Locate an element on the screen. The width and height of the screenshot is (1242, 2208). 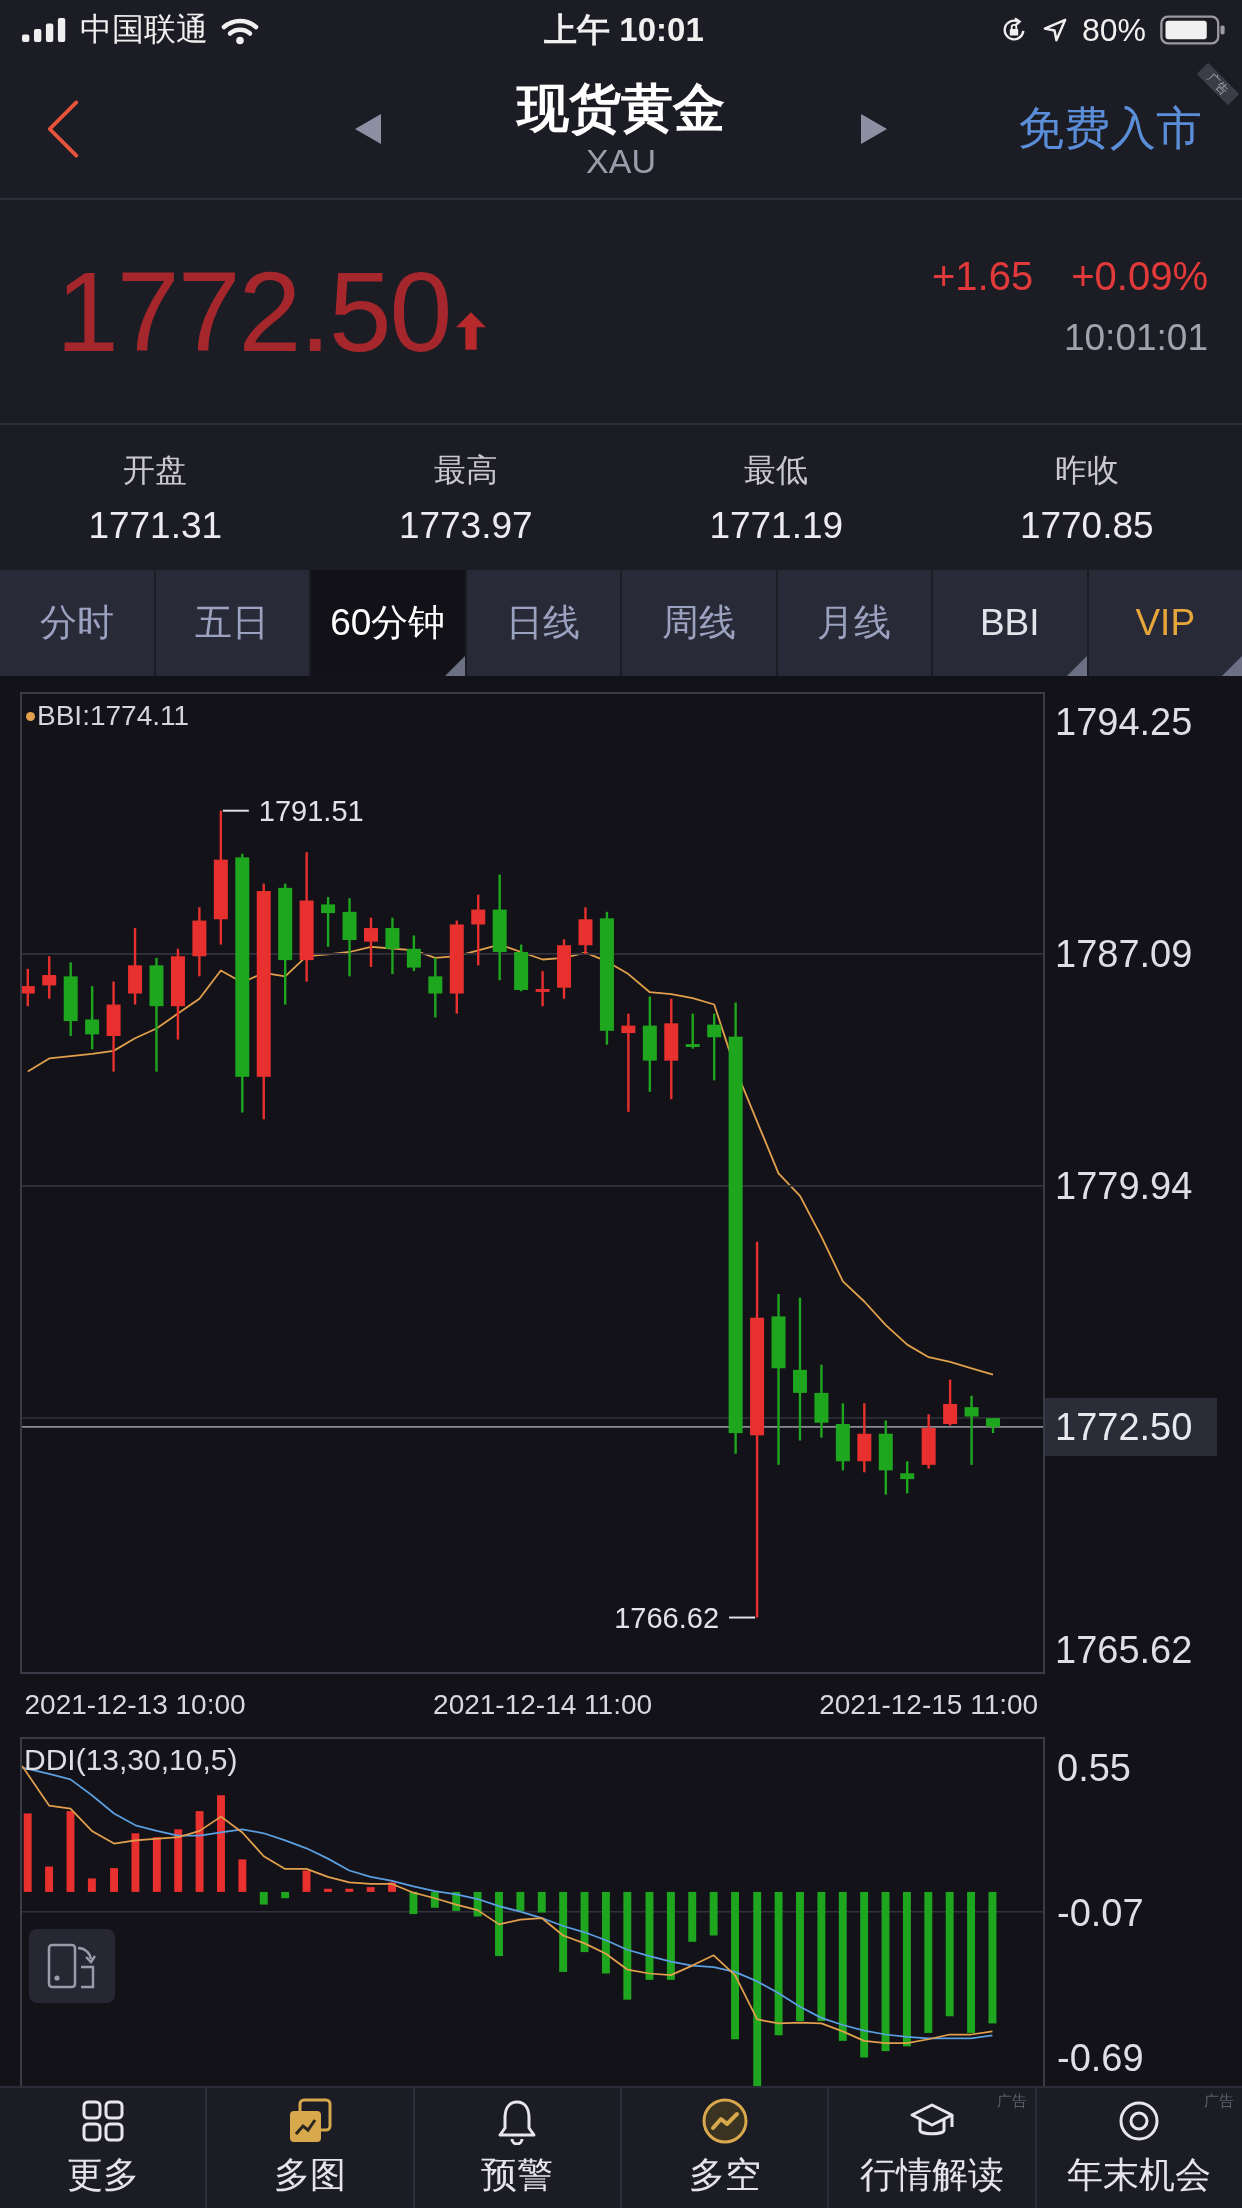
tab: 日线 is located at coordinates (543, 623).